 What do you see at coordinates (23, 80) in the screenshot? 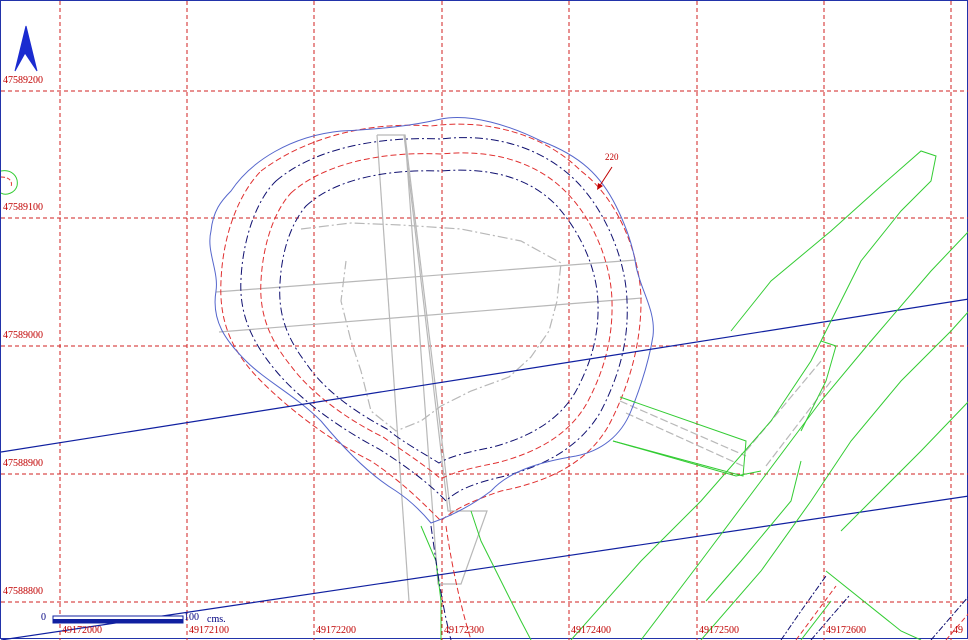
I see `y-label-1: 47589200` at bounding box center [23, 80].